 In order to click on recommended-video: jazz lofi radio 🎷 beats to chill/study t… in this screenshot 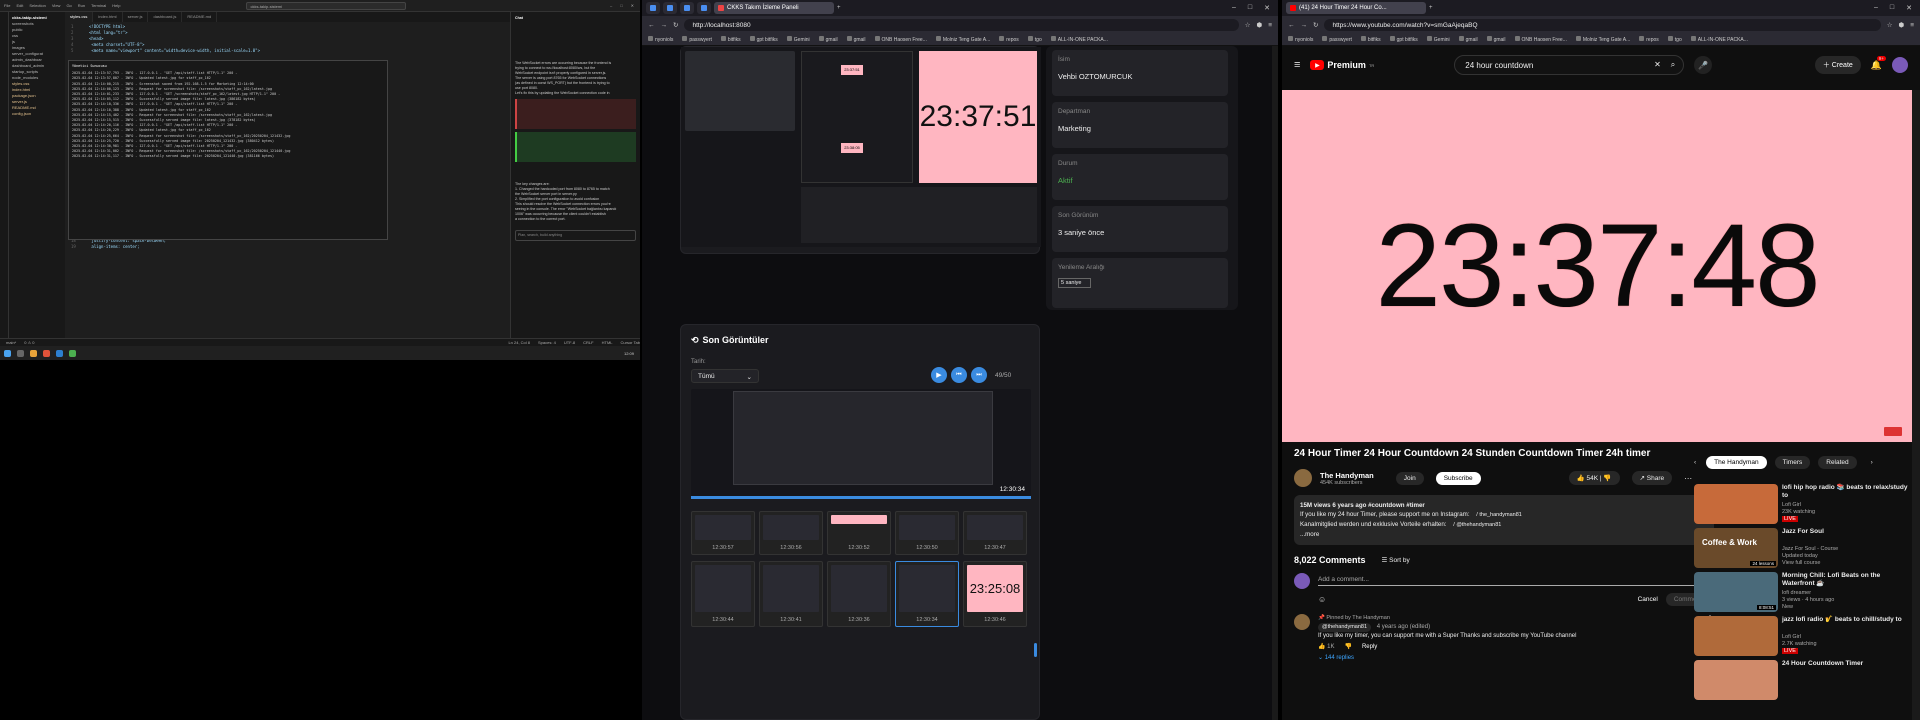, I will do `click(1803, 641)`.